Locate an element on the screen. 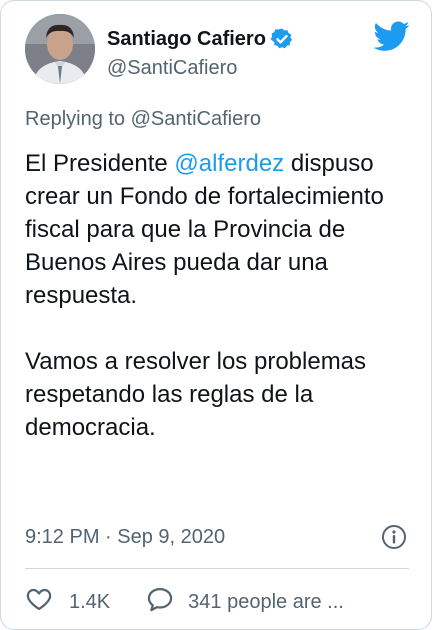 The image size is (432, 630). avatar is located at coordinates (60, 49).